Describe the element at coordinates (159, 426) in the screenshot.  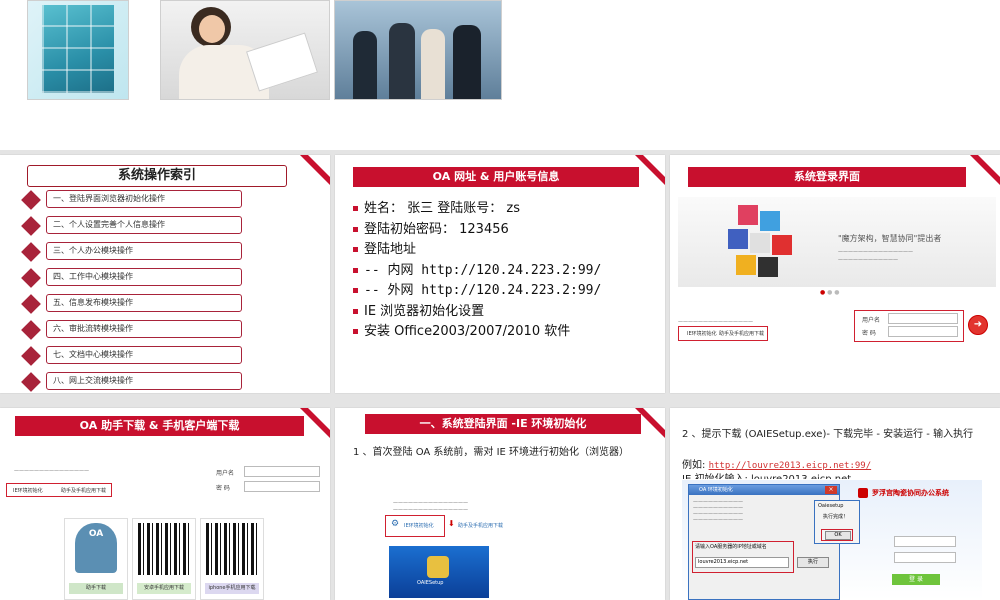
I see `mobile-title: OA 助手下载 & 手机客户端下载` at that location.